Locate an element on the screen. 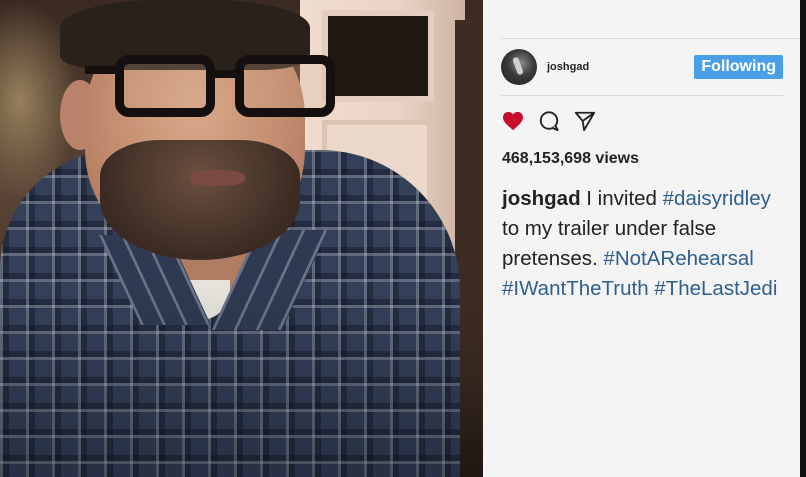 This screenshot has height=477, width=806. username-link: joshgad is located at coordinates (620, 67).